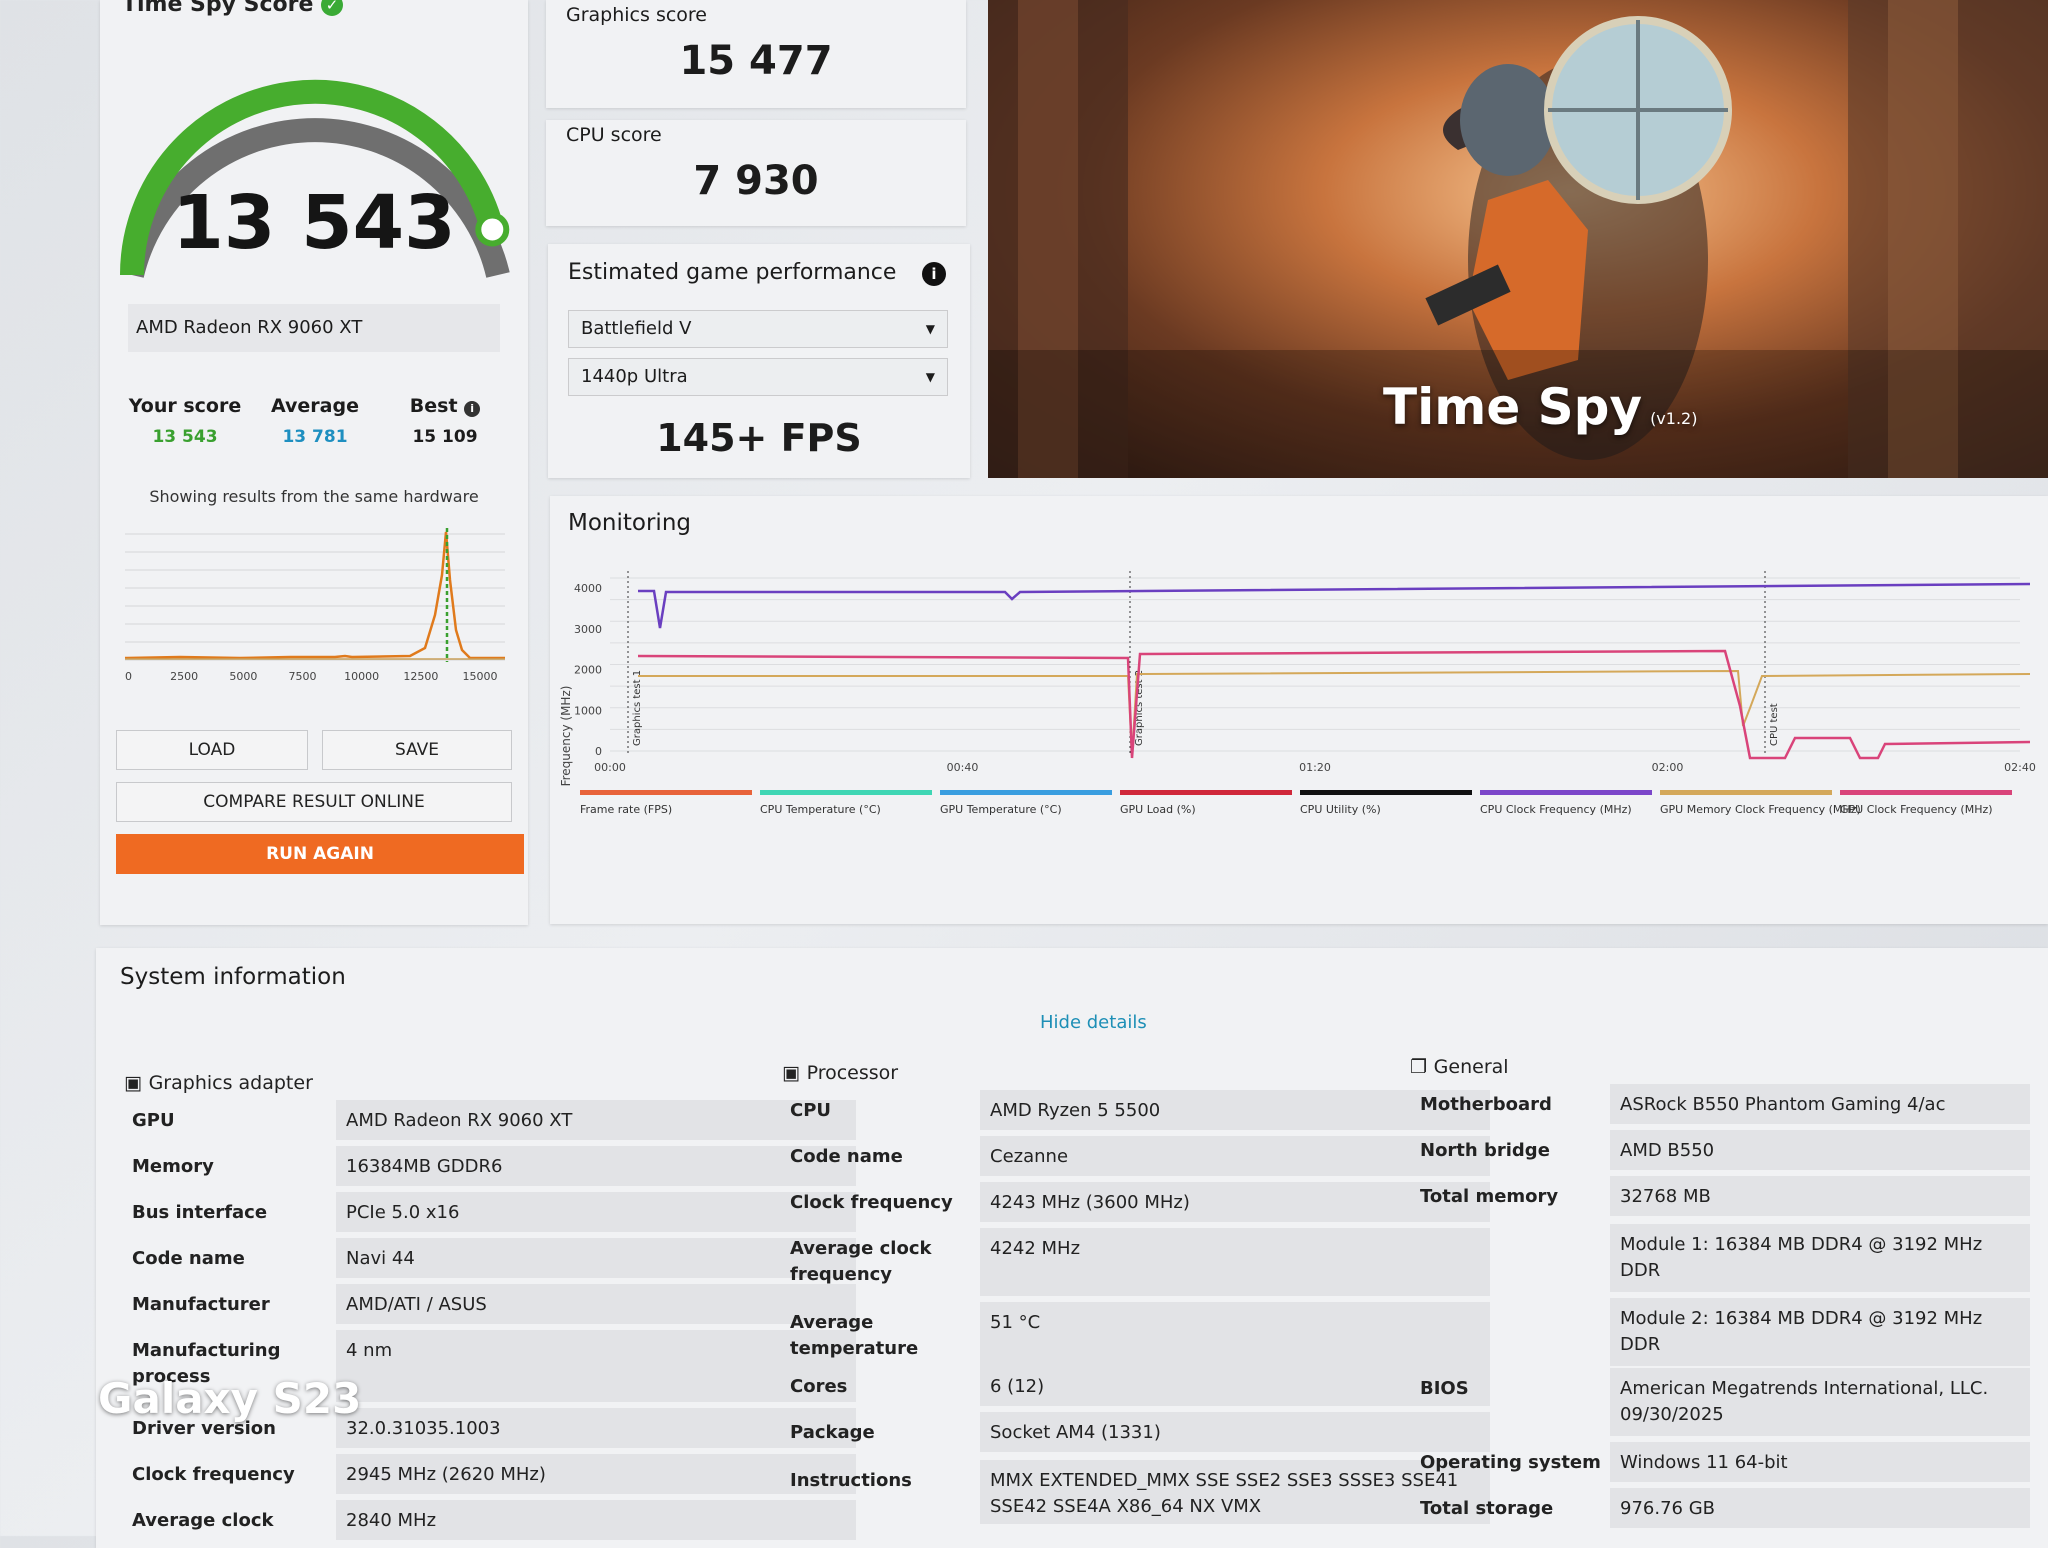 The image size is (2048, 1548). Describe the element at coordinates (1556, 809) in the screenshot. I see `legend-label: CPU Clock Frequency (MHz)` at that location.